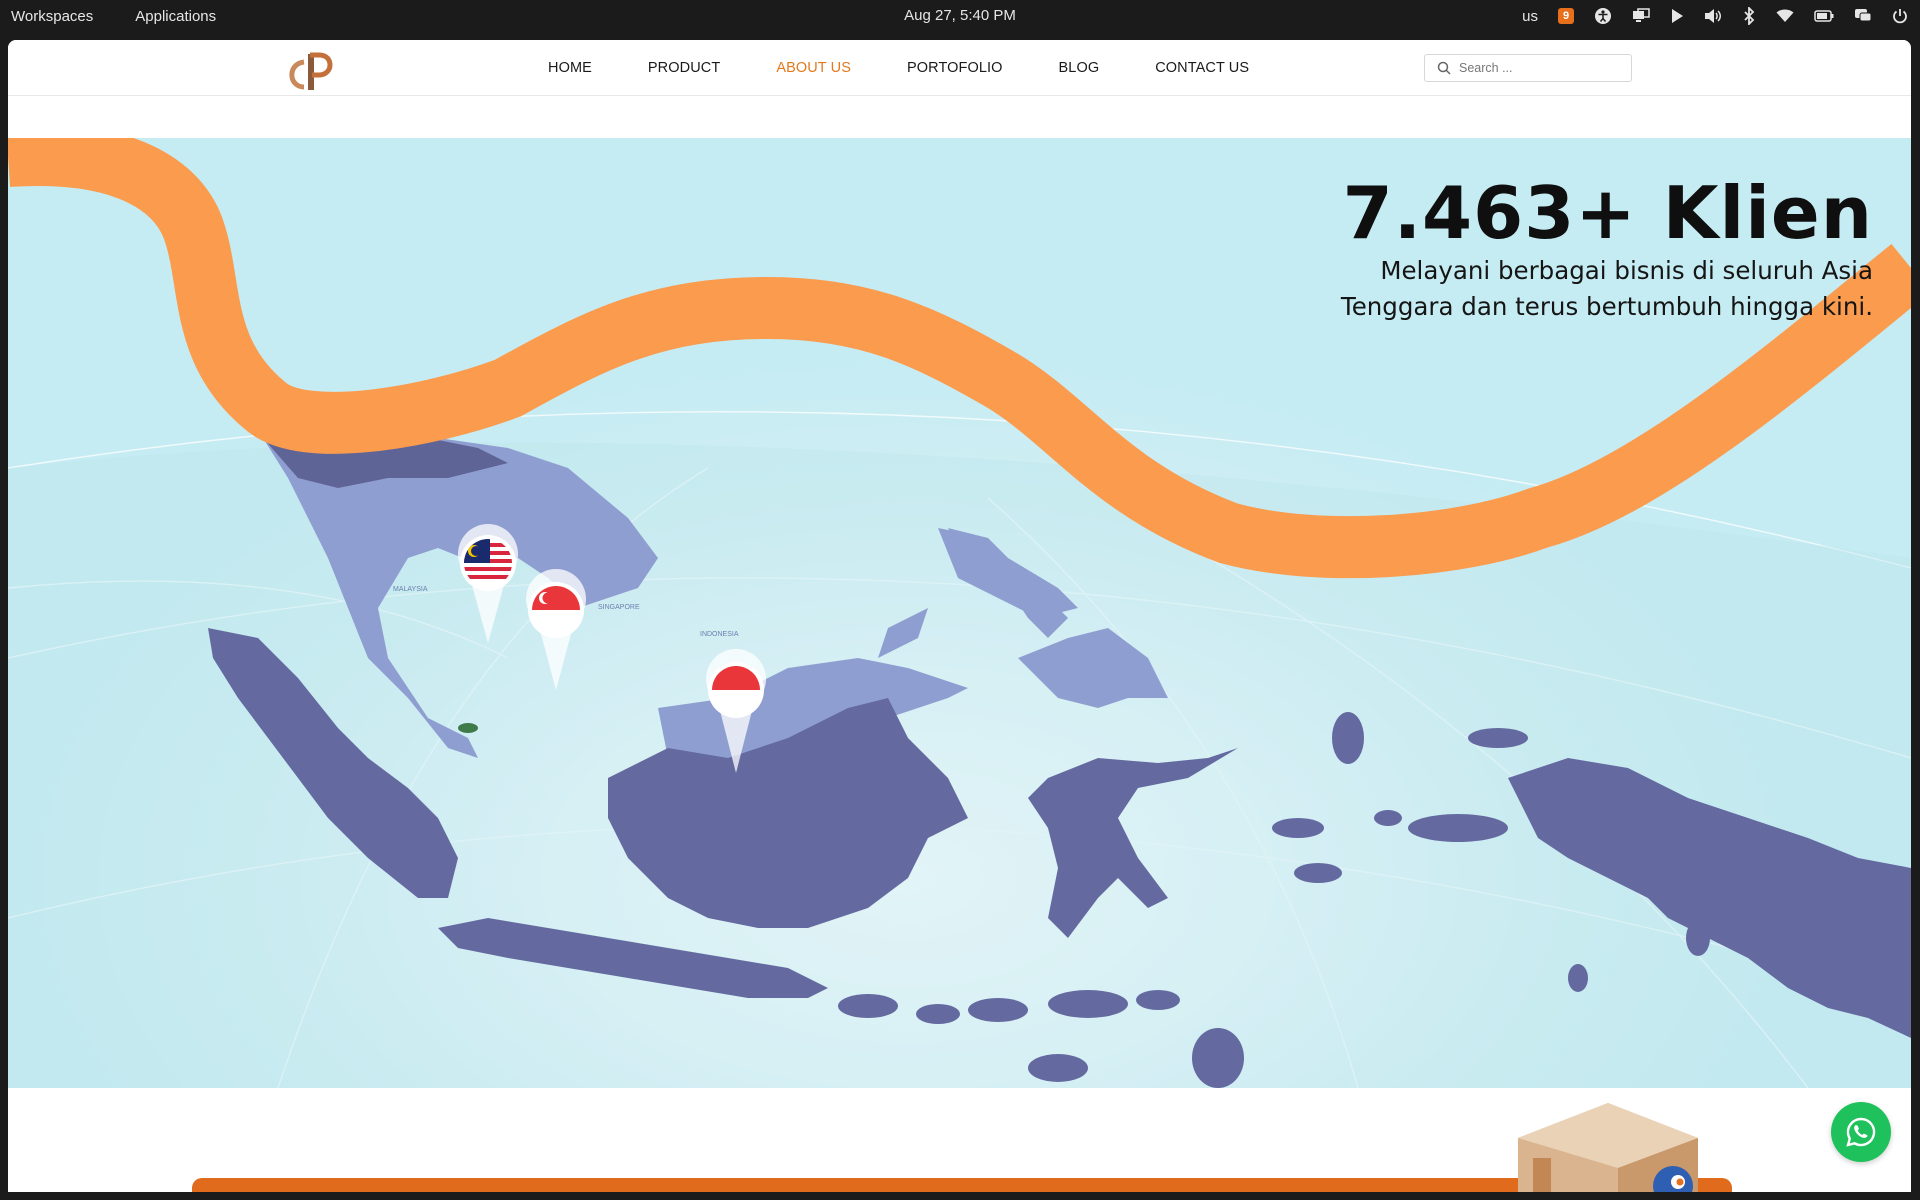  I want to click on search-input, so click(1539, 68).